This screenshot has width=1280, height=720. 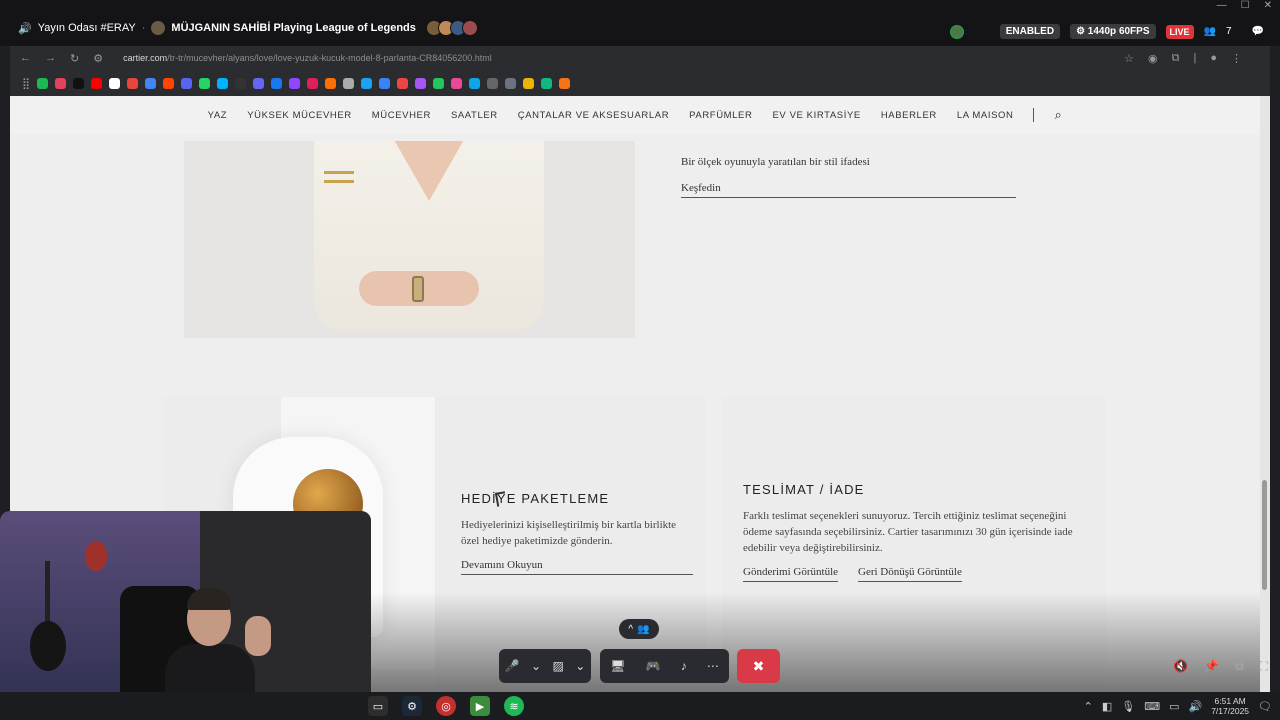 I want to click on enabled-badge: ENABLED, so click(x=1030, y=31).